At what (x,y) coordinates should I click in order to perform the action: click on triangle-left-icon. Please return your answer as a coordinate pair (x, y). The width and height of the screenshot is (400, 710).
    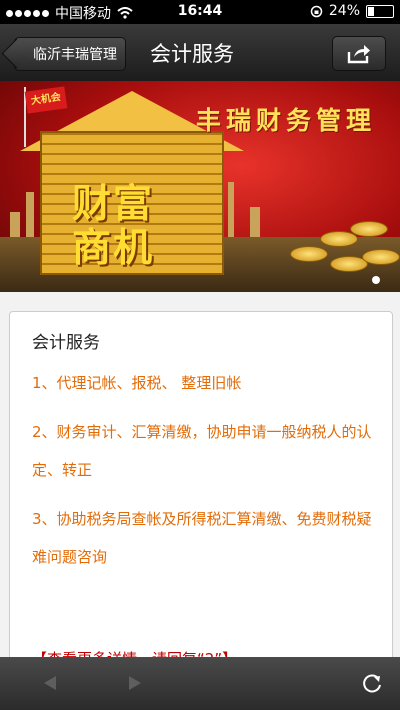
    Looking at the image, I should click on (50, 683).